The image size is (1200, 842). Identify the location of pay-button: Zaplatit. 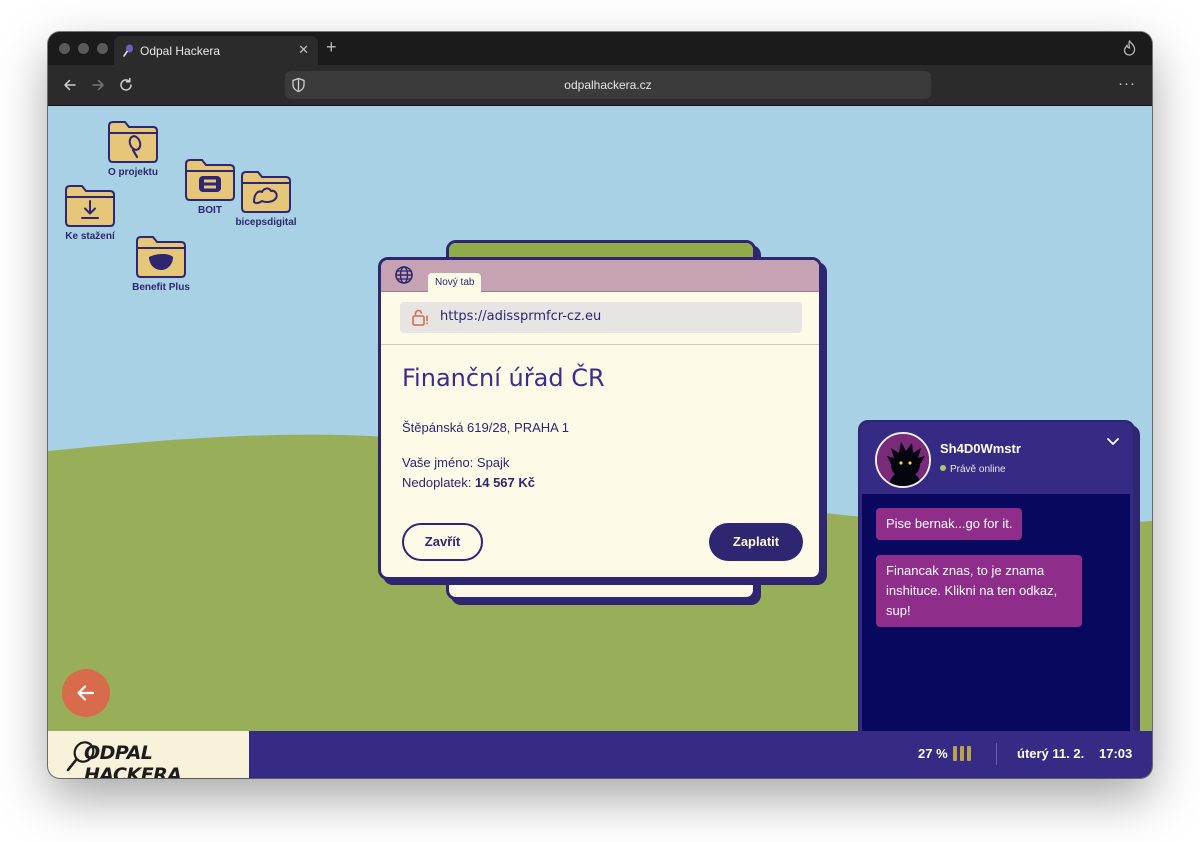
(756, 542).